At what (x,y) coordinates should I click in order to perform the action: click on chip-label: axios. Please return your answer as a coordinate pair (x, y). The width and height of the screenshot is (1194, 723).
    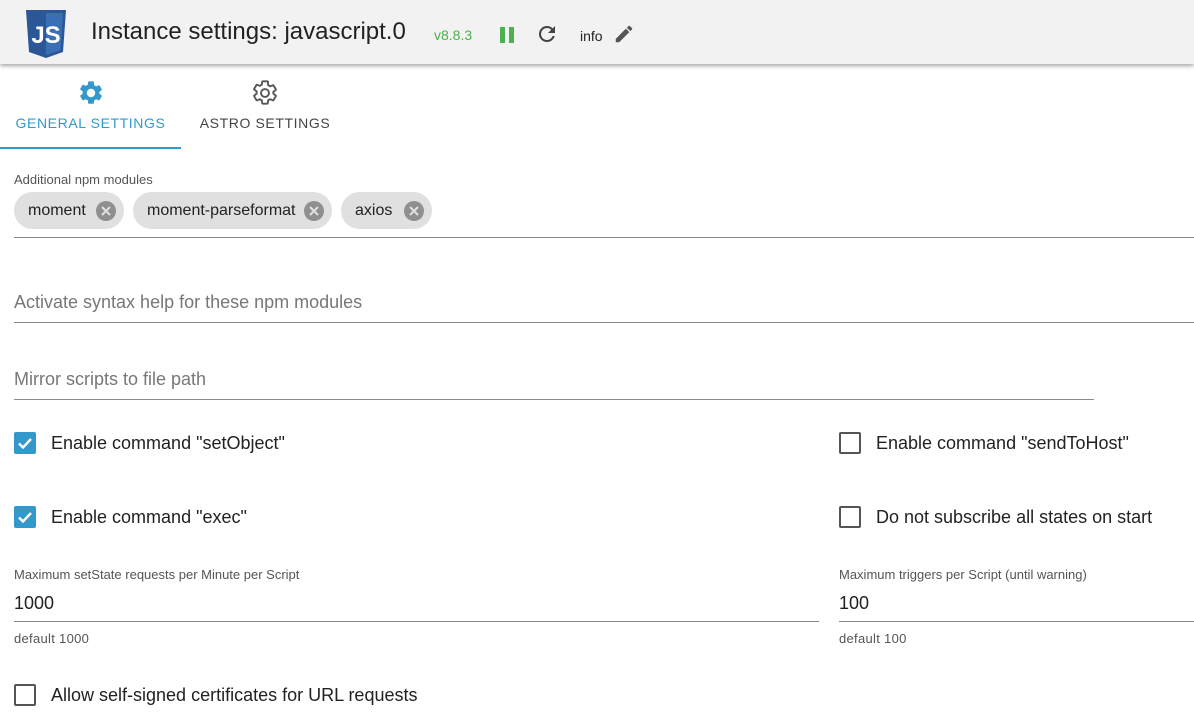
    Looking at the image, I should click on (374, 210).